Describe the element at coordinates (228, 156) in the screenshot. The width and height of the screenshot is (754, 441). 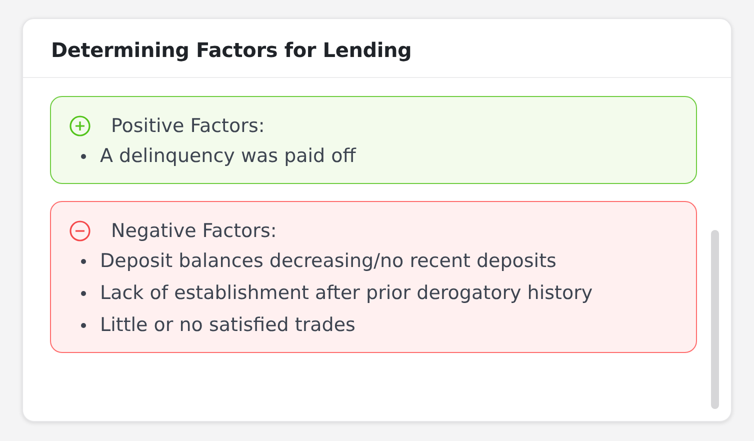
I see `factor-text: A delinquency was paid off` at that location.